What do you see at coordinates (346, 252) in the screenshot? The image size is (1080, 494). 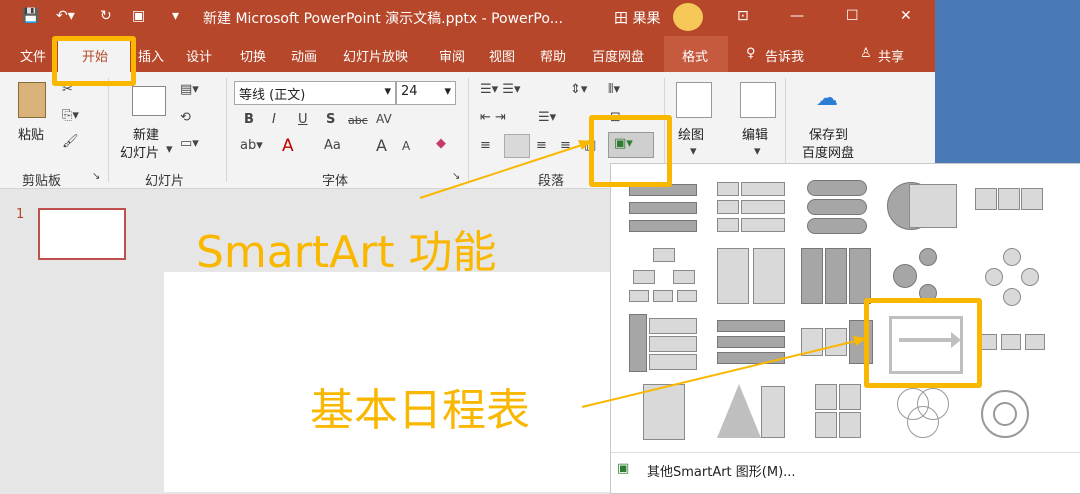 I see `annotation-smartart: SmartArt 功能` at bounding box center [346, 252].